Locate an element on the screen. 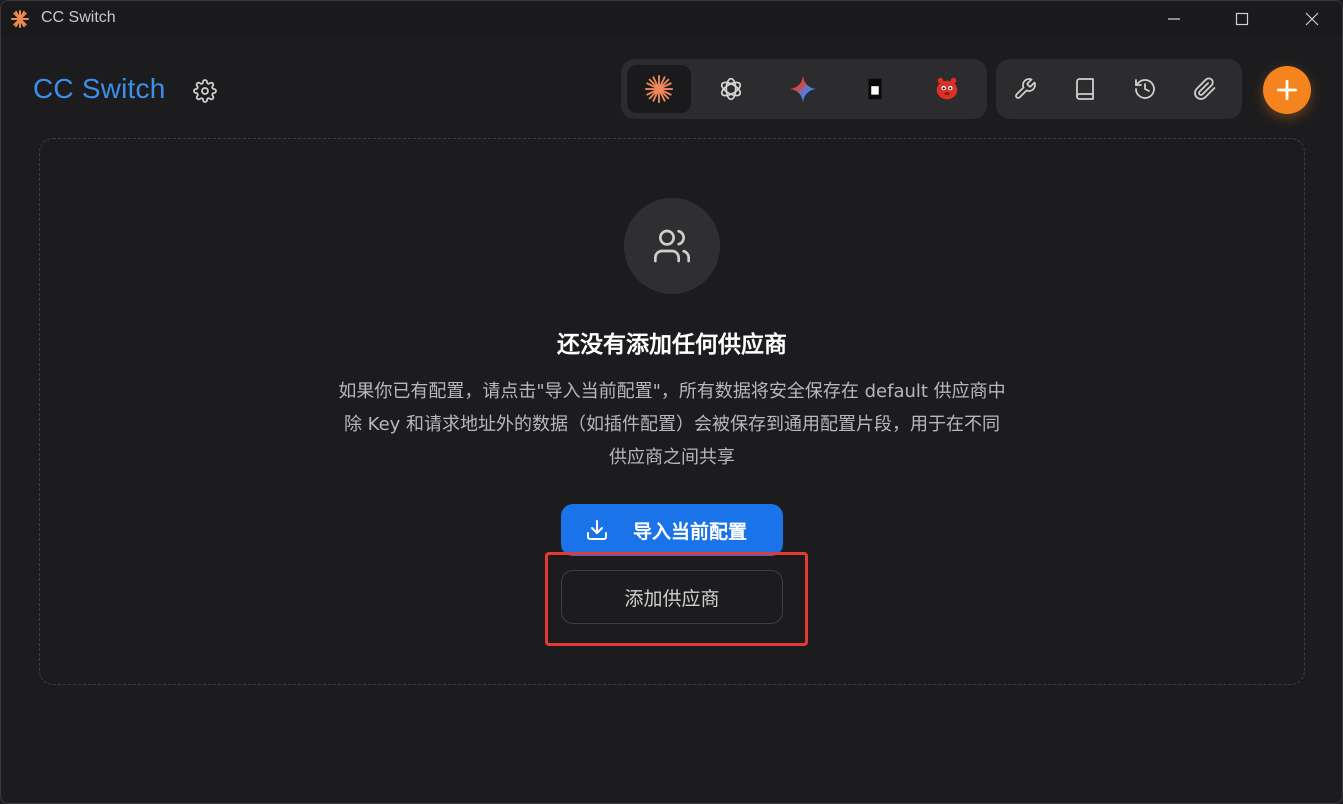  tab-gemini is located at coordinates (803, 89).